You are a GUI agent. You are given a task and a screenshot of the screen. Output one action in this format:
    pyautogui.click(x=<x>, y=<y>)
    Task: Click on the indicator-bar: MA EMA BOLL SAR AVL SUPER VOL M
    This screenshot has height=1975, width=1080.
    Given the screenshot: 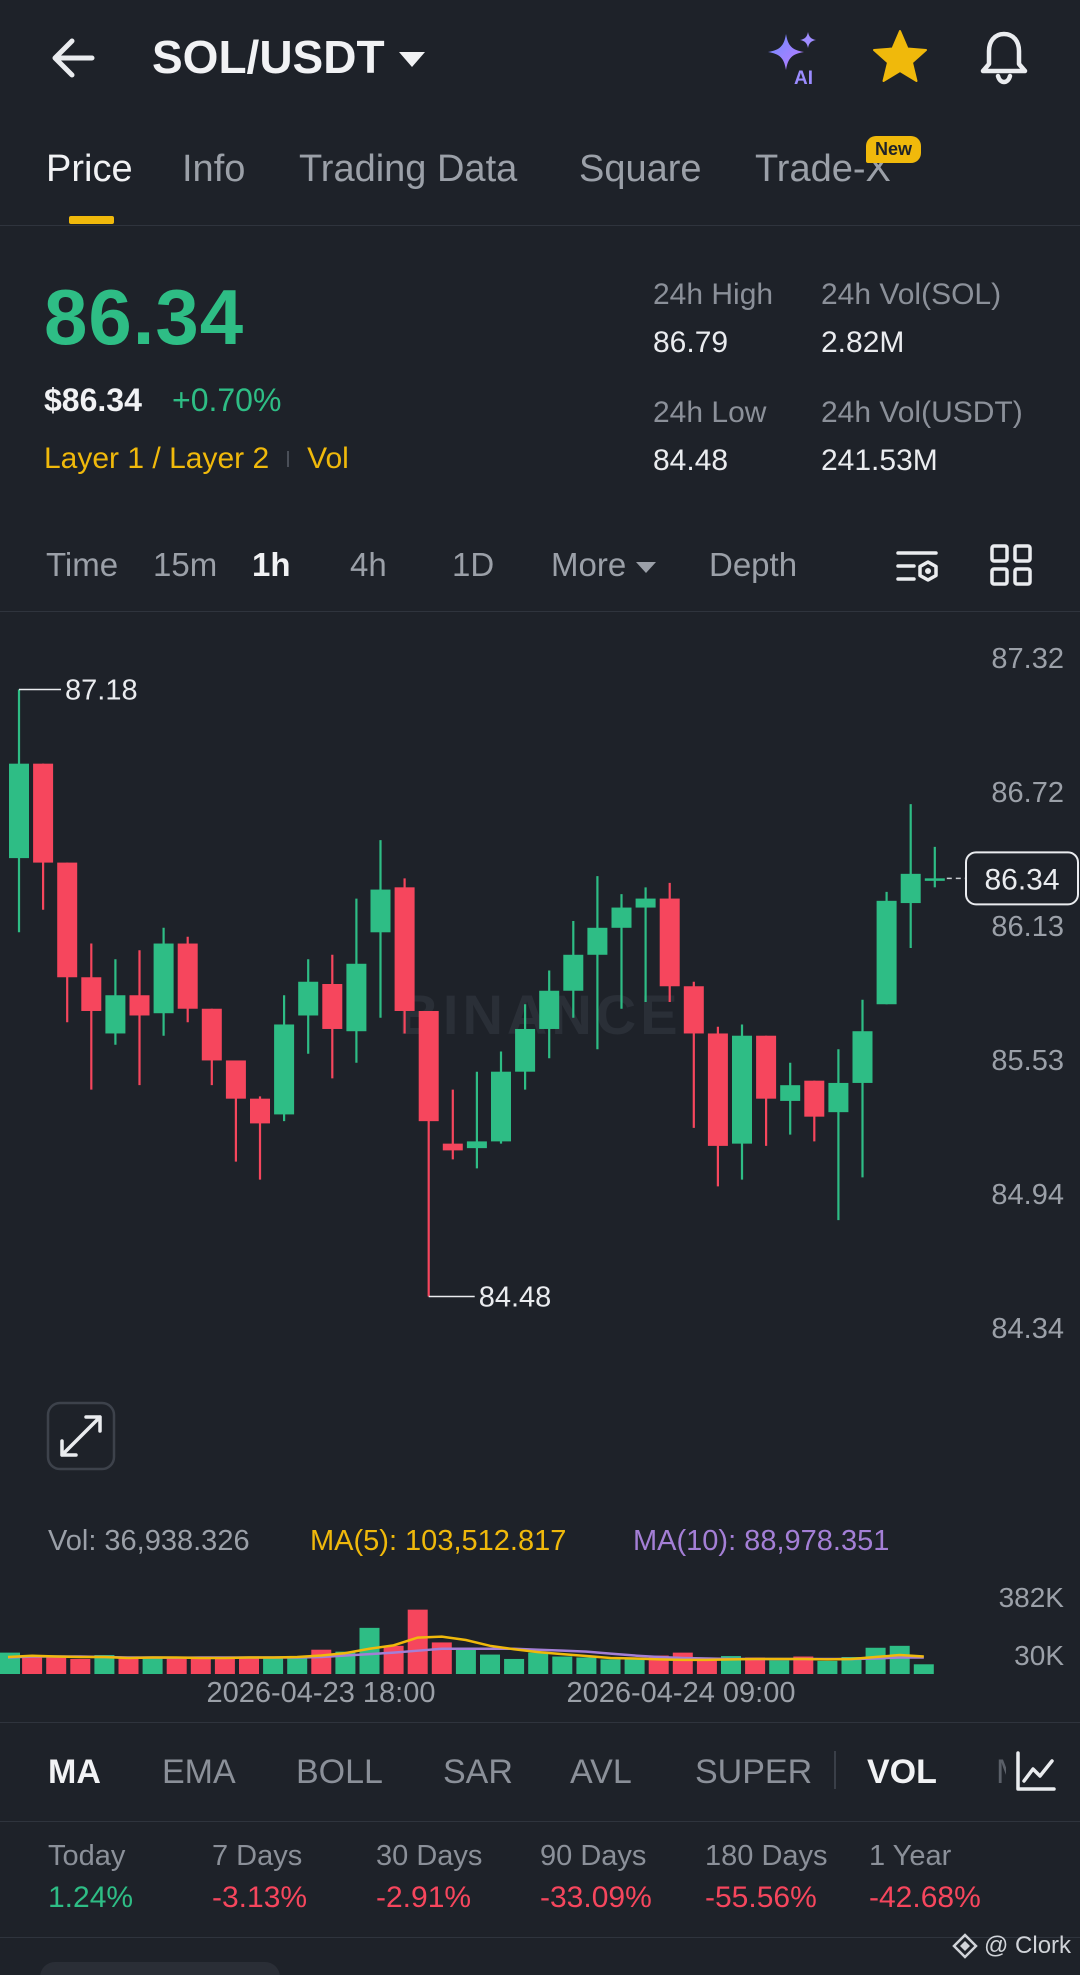 What is the action you would take?
    pyautogui.click(x=540, y=1772)
    